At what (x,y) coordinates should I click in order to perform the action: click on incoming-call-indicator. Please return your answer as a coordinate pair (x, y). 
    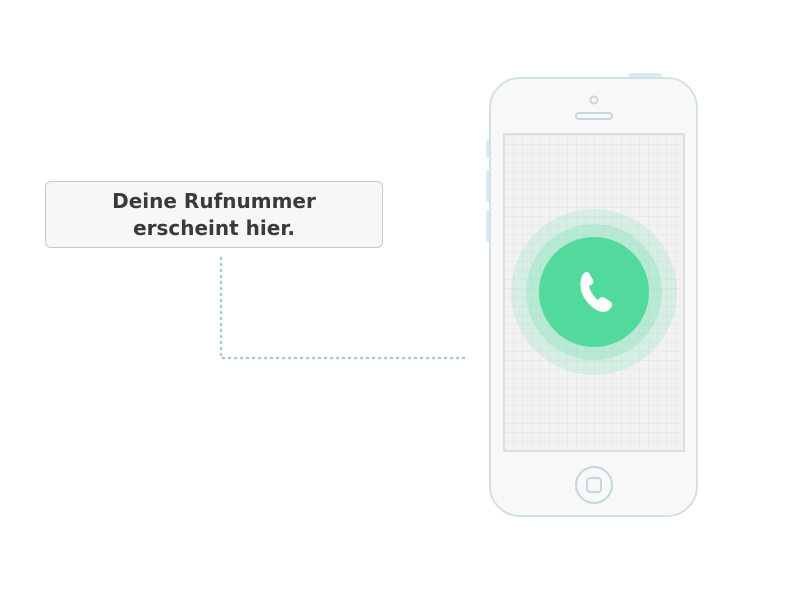
    Looking at the image, I should click on (594, 292).